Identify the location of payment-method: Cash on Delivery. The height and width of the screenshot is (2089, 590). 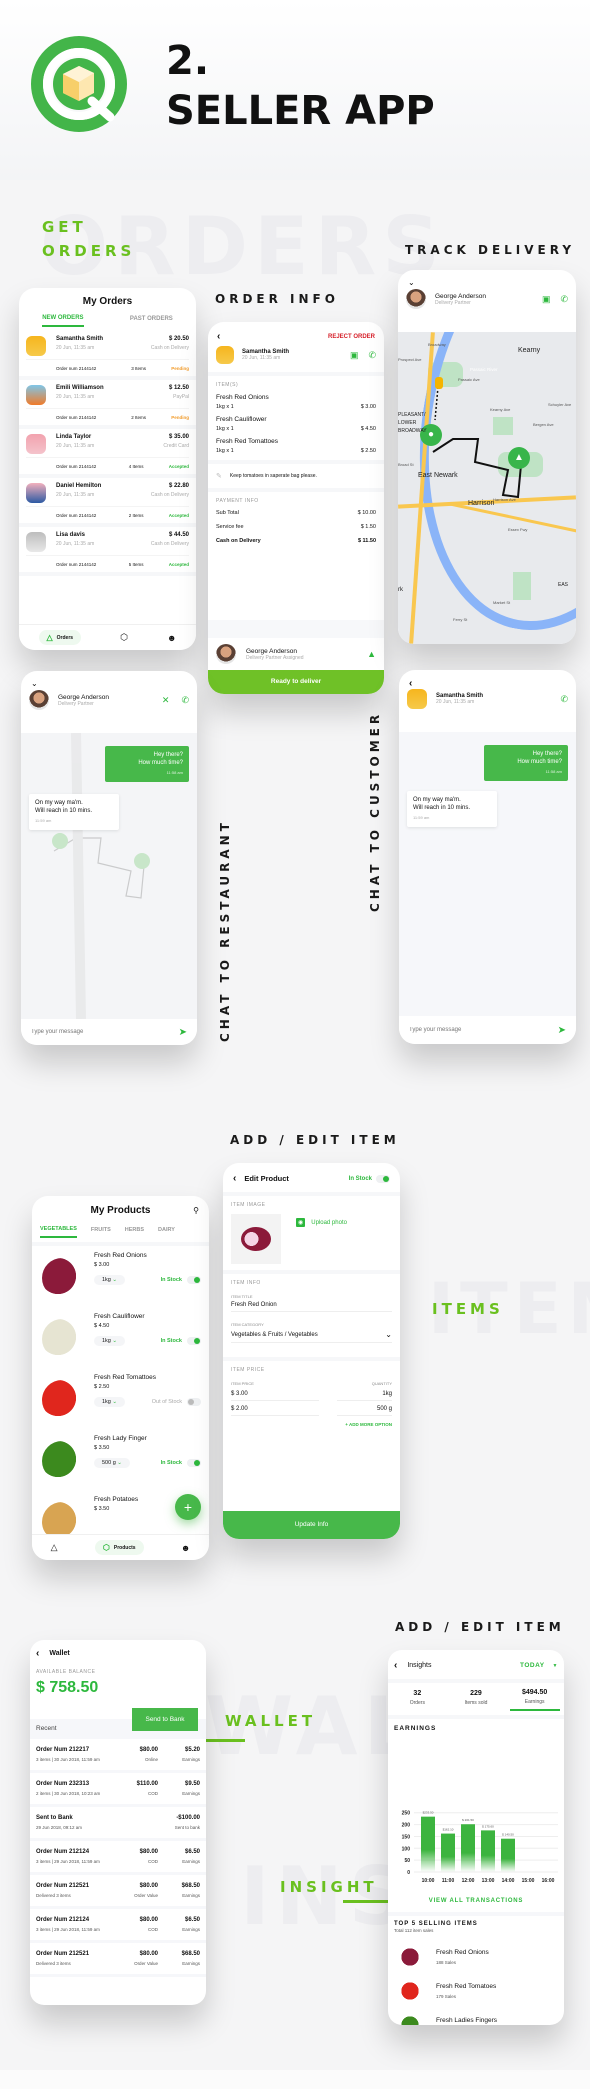
(169, 495).